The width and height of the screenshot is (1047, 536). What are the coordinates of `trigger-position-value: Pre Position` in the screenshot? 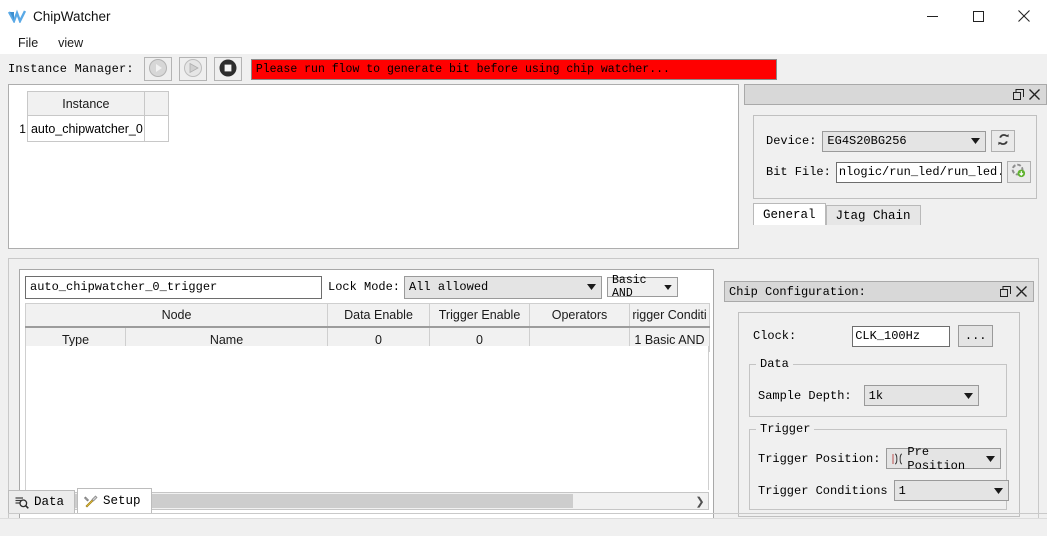 It's located at (936, 458).